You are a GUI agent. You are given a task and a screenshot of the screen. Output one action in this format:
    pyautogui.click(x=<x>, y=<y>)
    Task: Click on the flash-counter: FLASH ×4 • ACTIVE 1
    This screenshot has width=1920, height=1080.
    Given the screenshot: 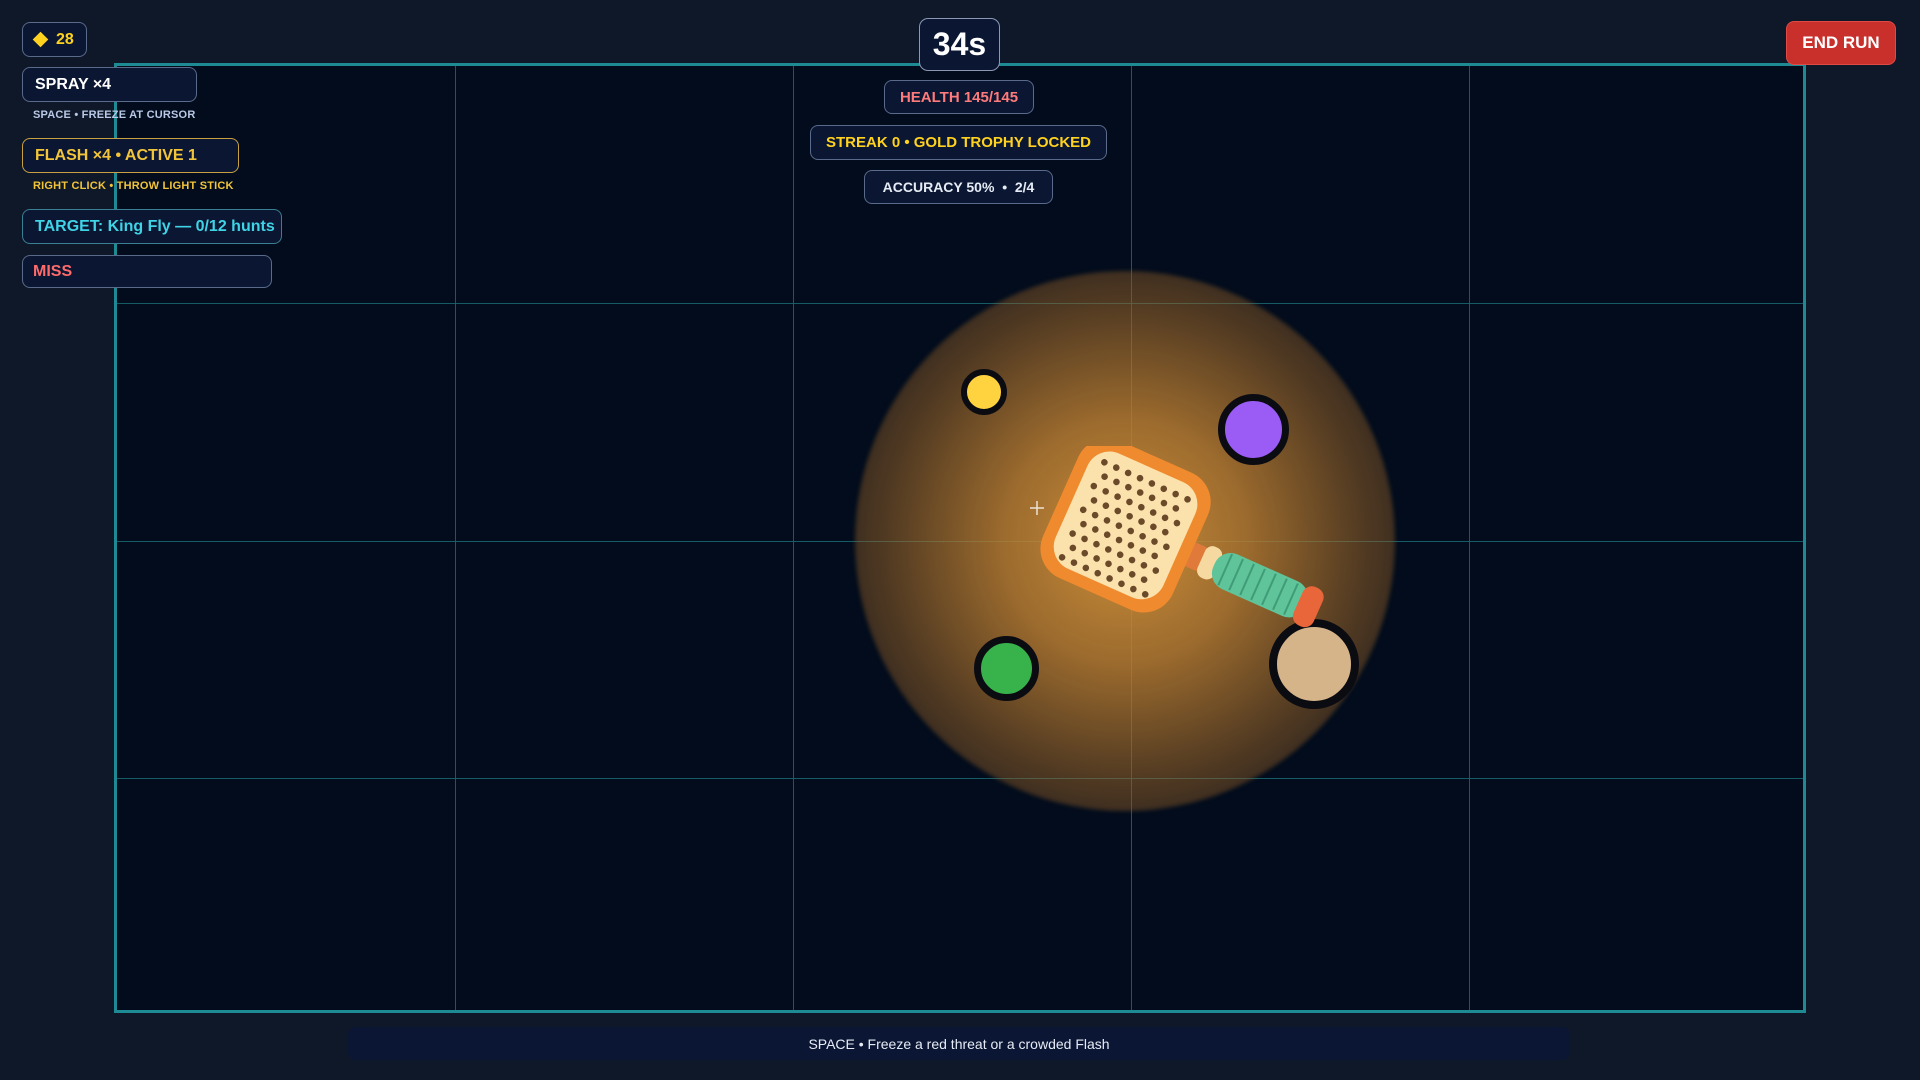 What is the action you would take?
    pyautogui.click(x=130, y=155)
    